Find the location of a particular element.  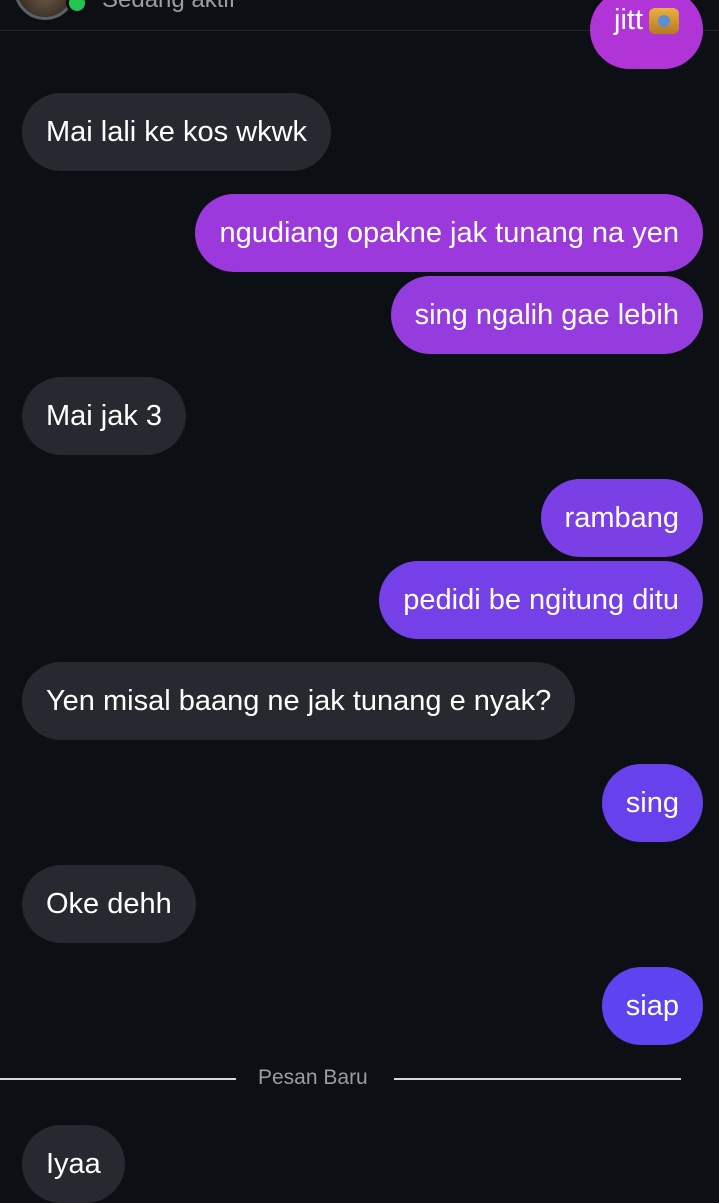

incoming-message: Iyaa is located at coordinates (73, 1164).